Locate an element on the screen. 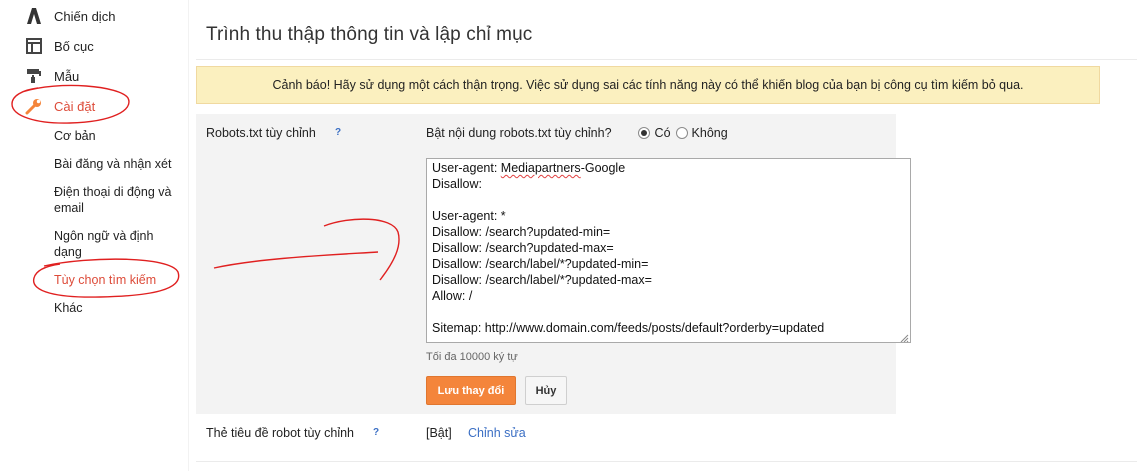  sidebar-item-layout: Bố cục is located at coordinates (90, 46).